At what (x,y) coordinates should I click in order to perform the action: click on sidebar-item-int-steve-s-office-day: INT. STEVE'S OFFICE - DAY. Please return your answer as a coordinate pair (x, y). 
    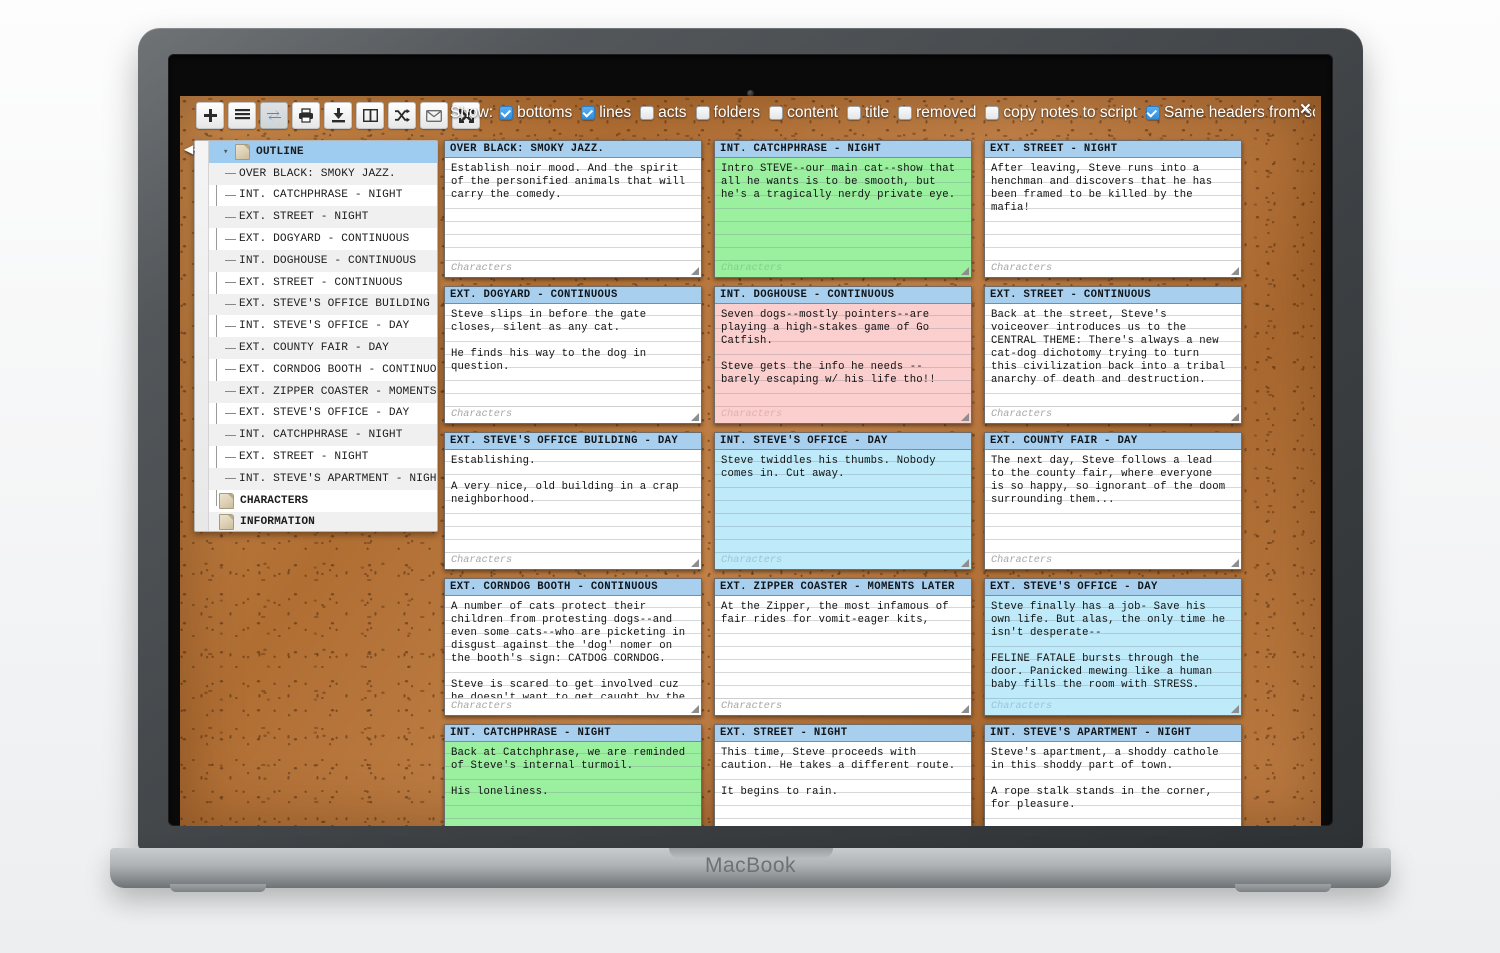
    Looking at the image, I should click on (323, 326).